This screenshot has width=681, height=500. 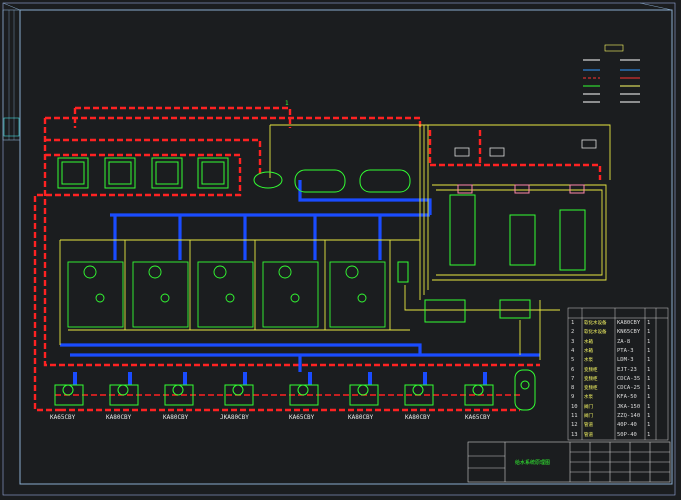 What do you see at coordinates (573, 332) in the screenshot?
I see `table-cell: 2` at bounding box center [573, 332].